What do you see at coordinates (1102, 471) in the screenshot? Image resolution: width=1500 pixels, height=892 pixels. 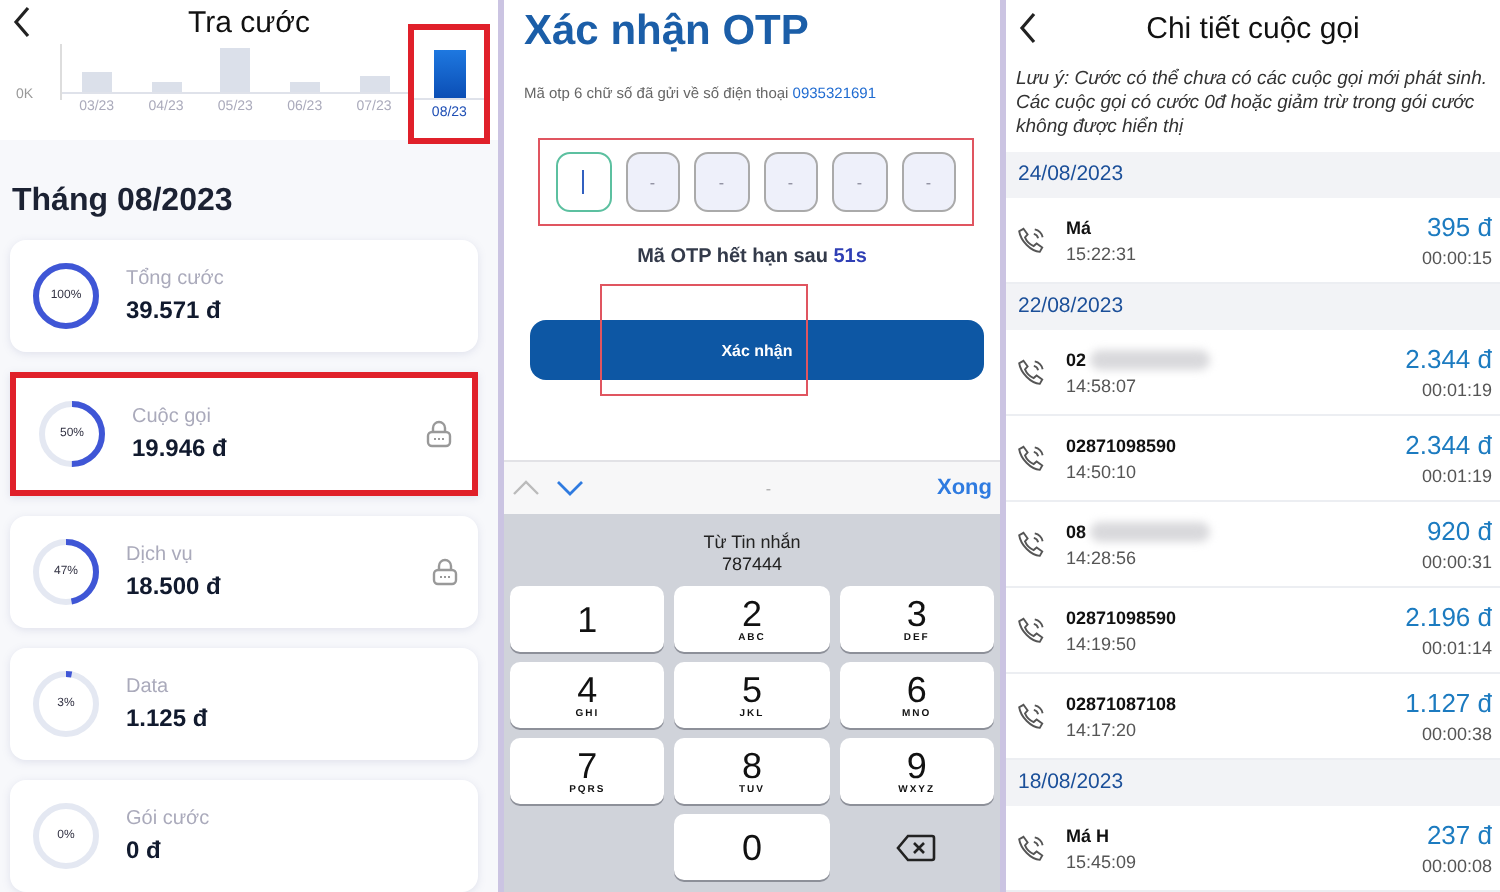 I see `call-time: 14:50:10` at bounding box center [1102, 471].